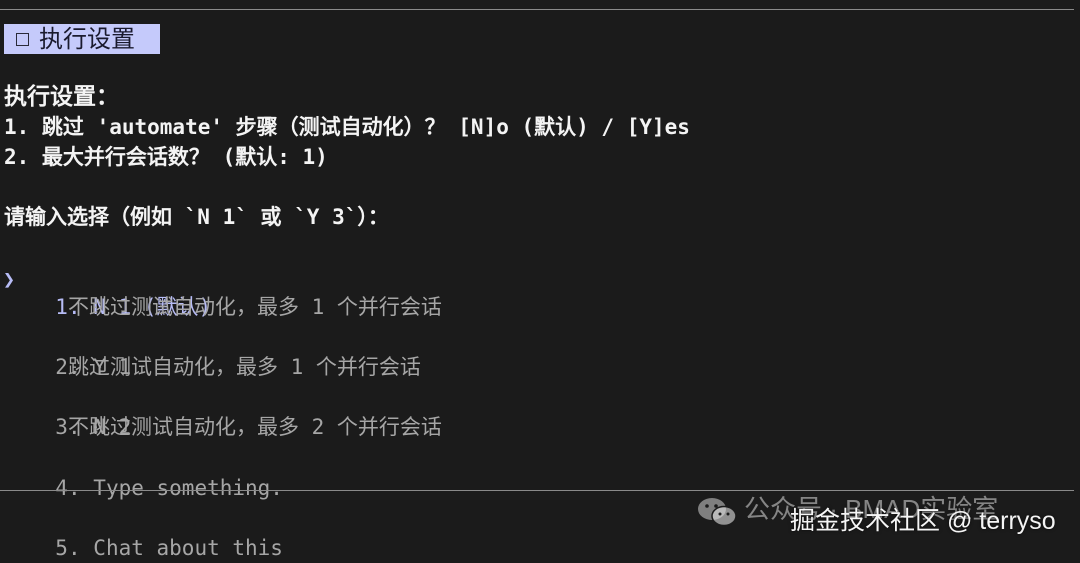 This screenshot has width=1080, height=563. I want to click on tab-execution-settings: 执行设置, so click(82, 39).